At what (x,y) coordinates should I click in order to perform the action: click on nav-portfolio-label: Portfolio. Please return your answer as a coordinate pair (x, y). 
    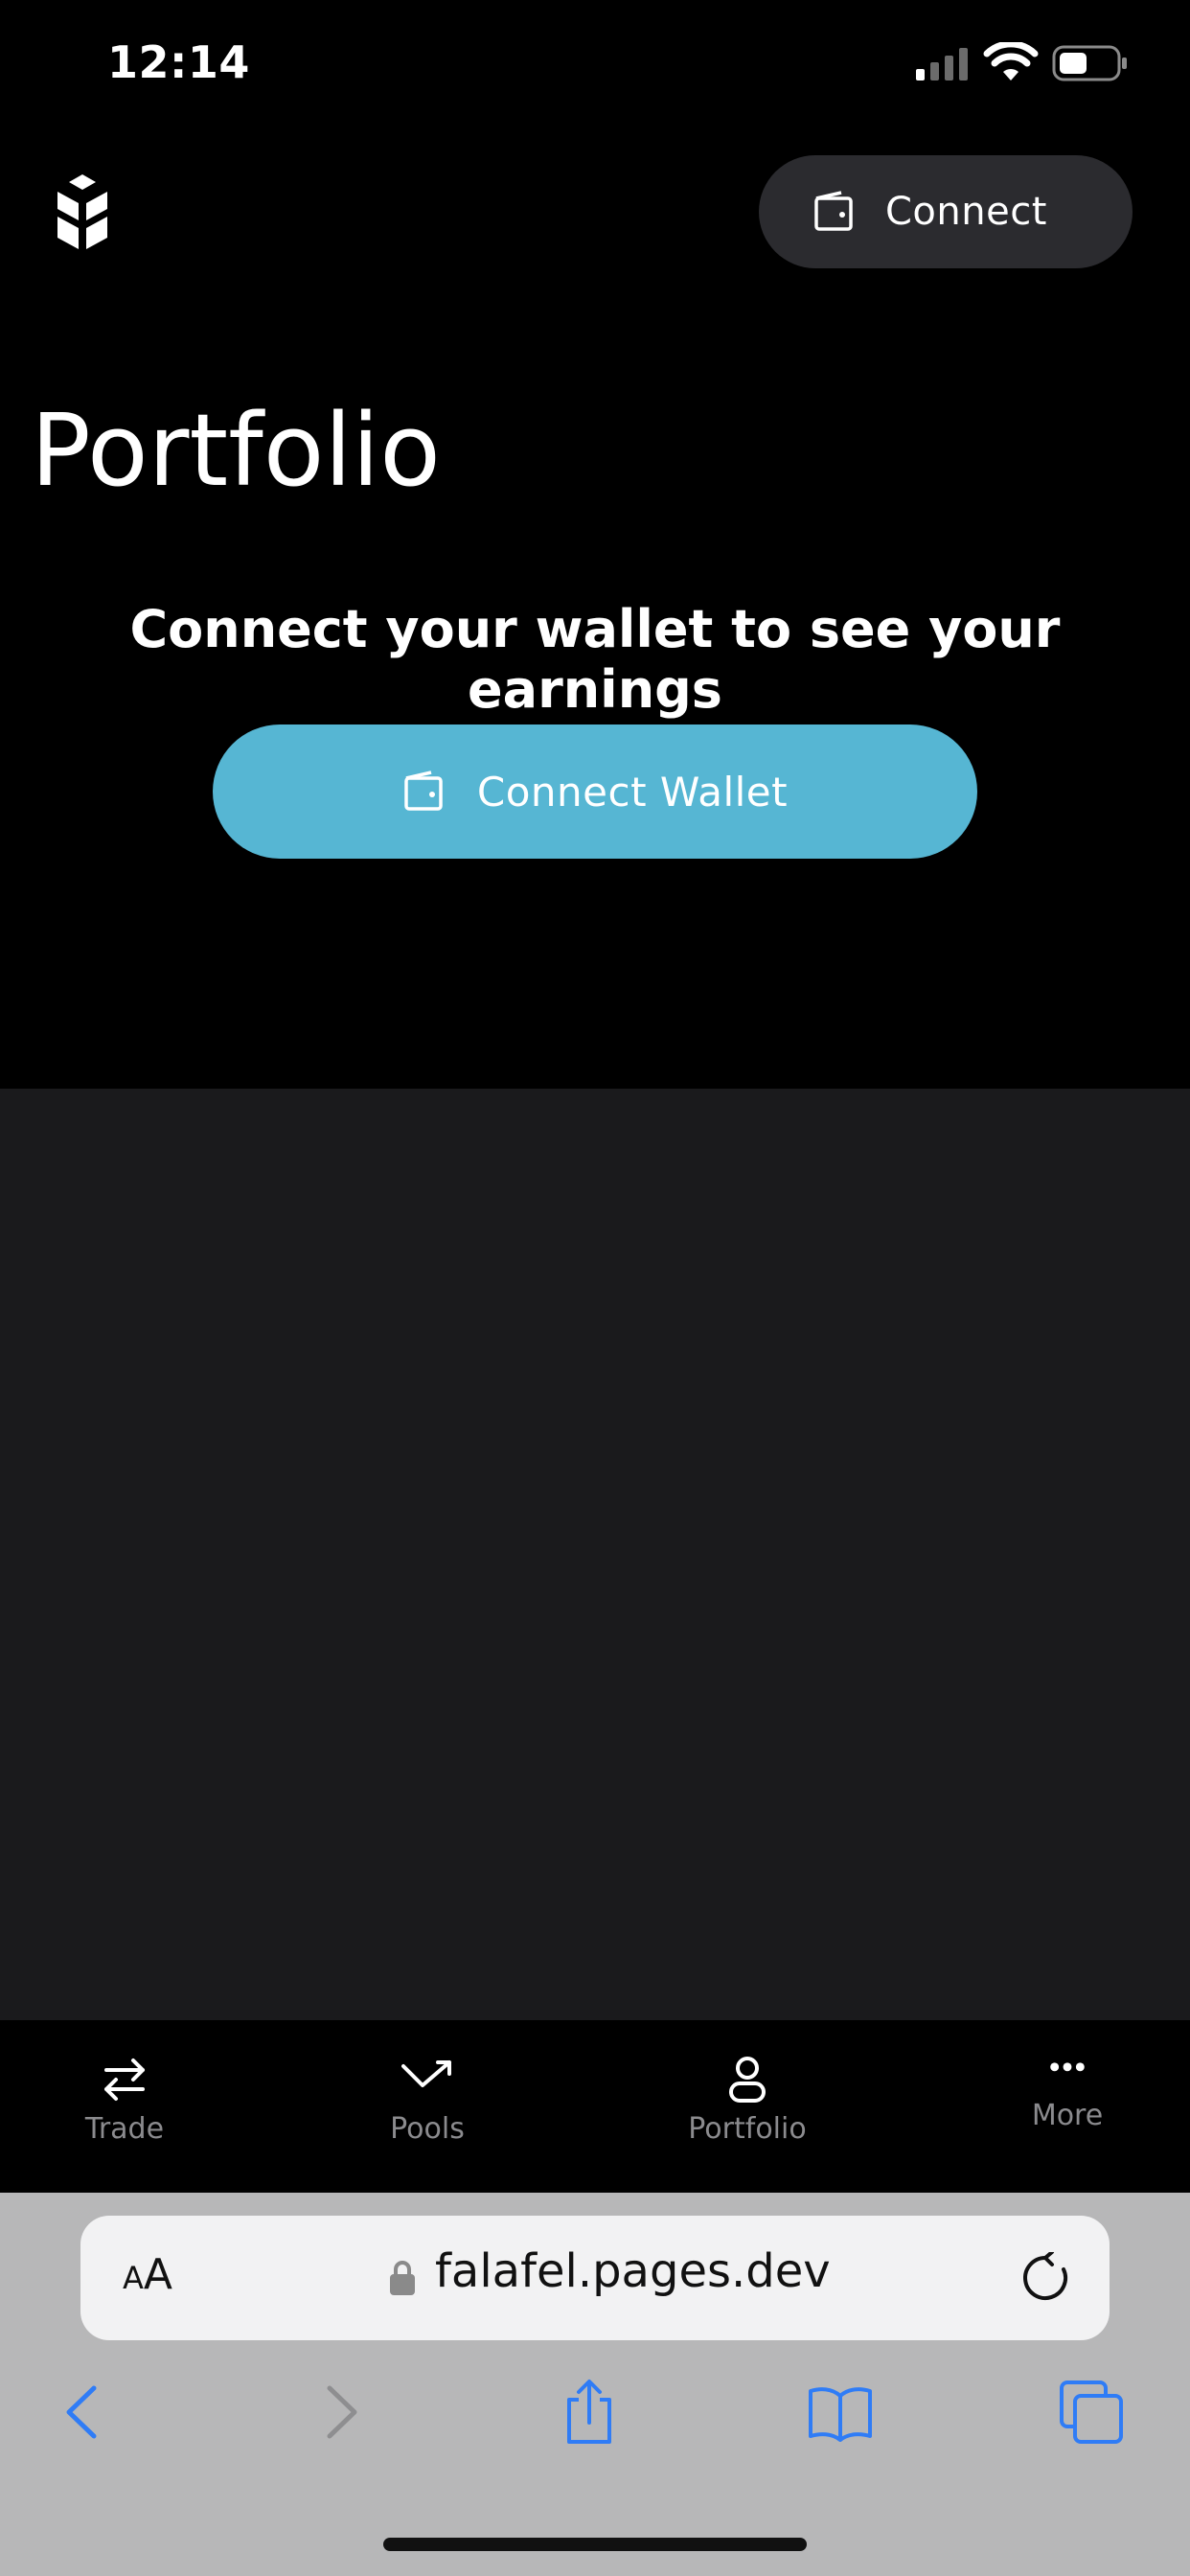
    Looking at the image, I should click on (747, 2129).